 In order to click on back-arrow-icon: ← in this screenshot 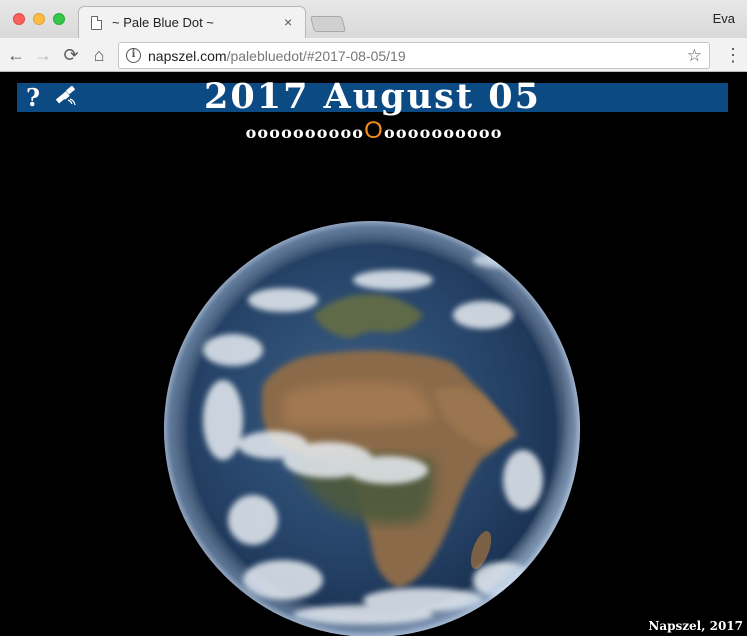, I will do `click(16, 55)`.